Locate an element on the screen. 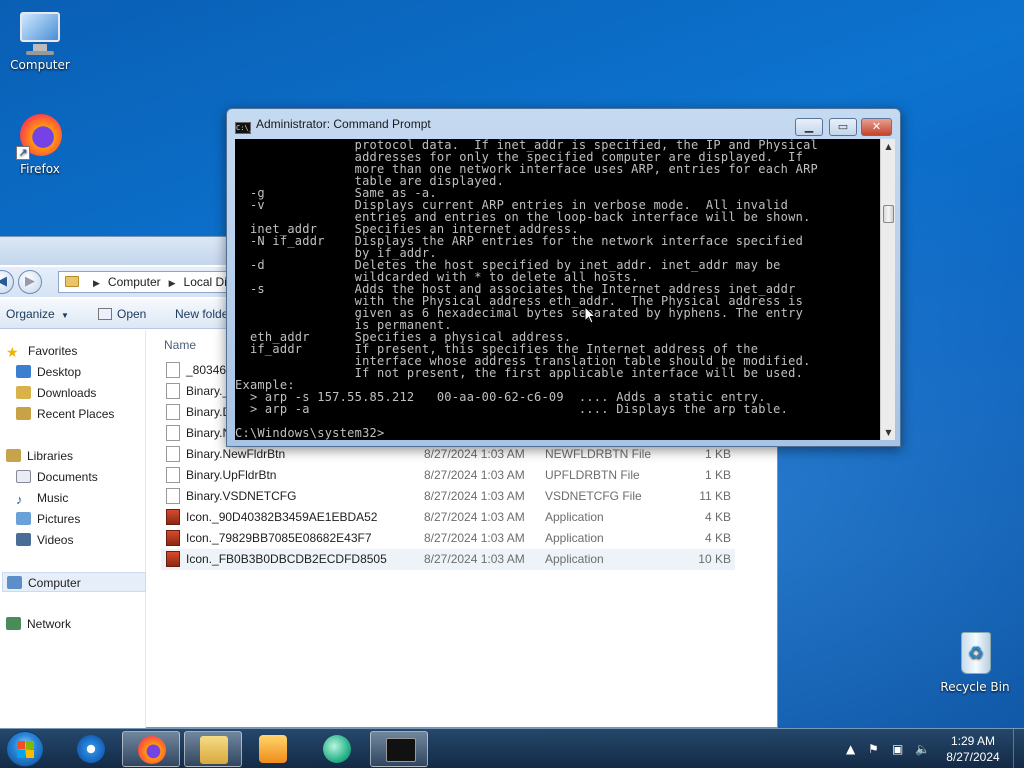 This screenshot has width=1024, height=768. taskbar-app-green is located at coordinates (337, 749).